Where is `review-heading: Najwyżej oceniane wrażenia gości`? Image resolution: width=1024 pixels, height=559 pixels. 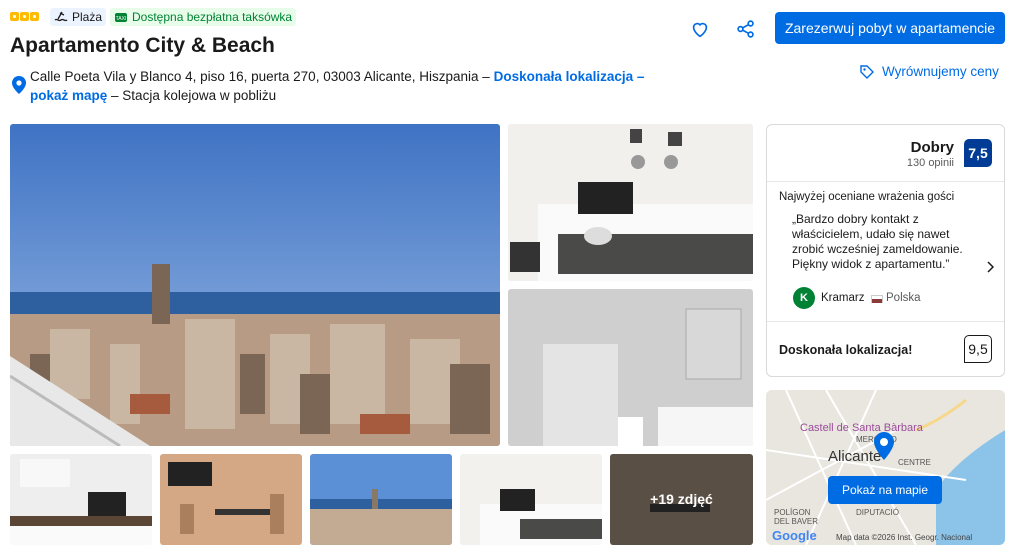 review-heading: Najwyżej oceniane wrażenia gości is located at coordinates (867, 197).